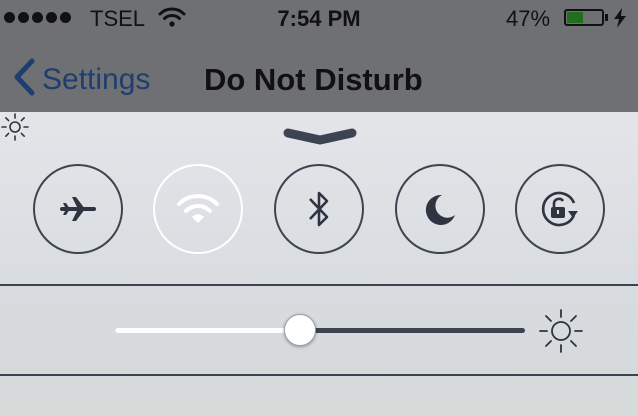 Image resolution: width=638 pixels, height=416 pixels. I want to click on bluetooth-toggle, so click(319, 209).